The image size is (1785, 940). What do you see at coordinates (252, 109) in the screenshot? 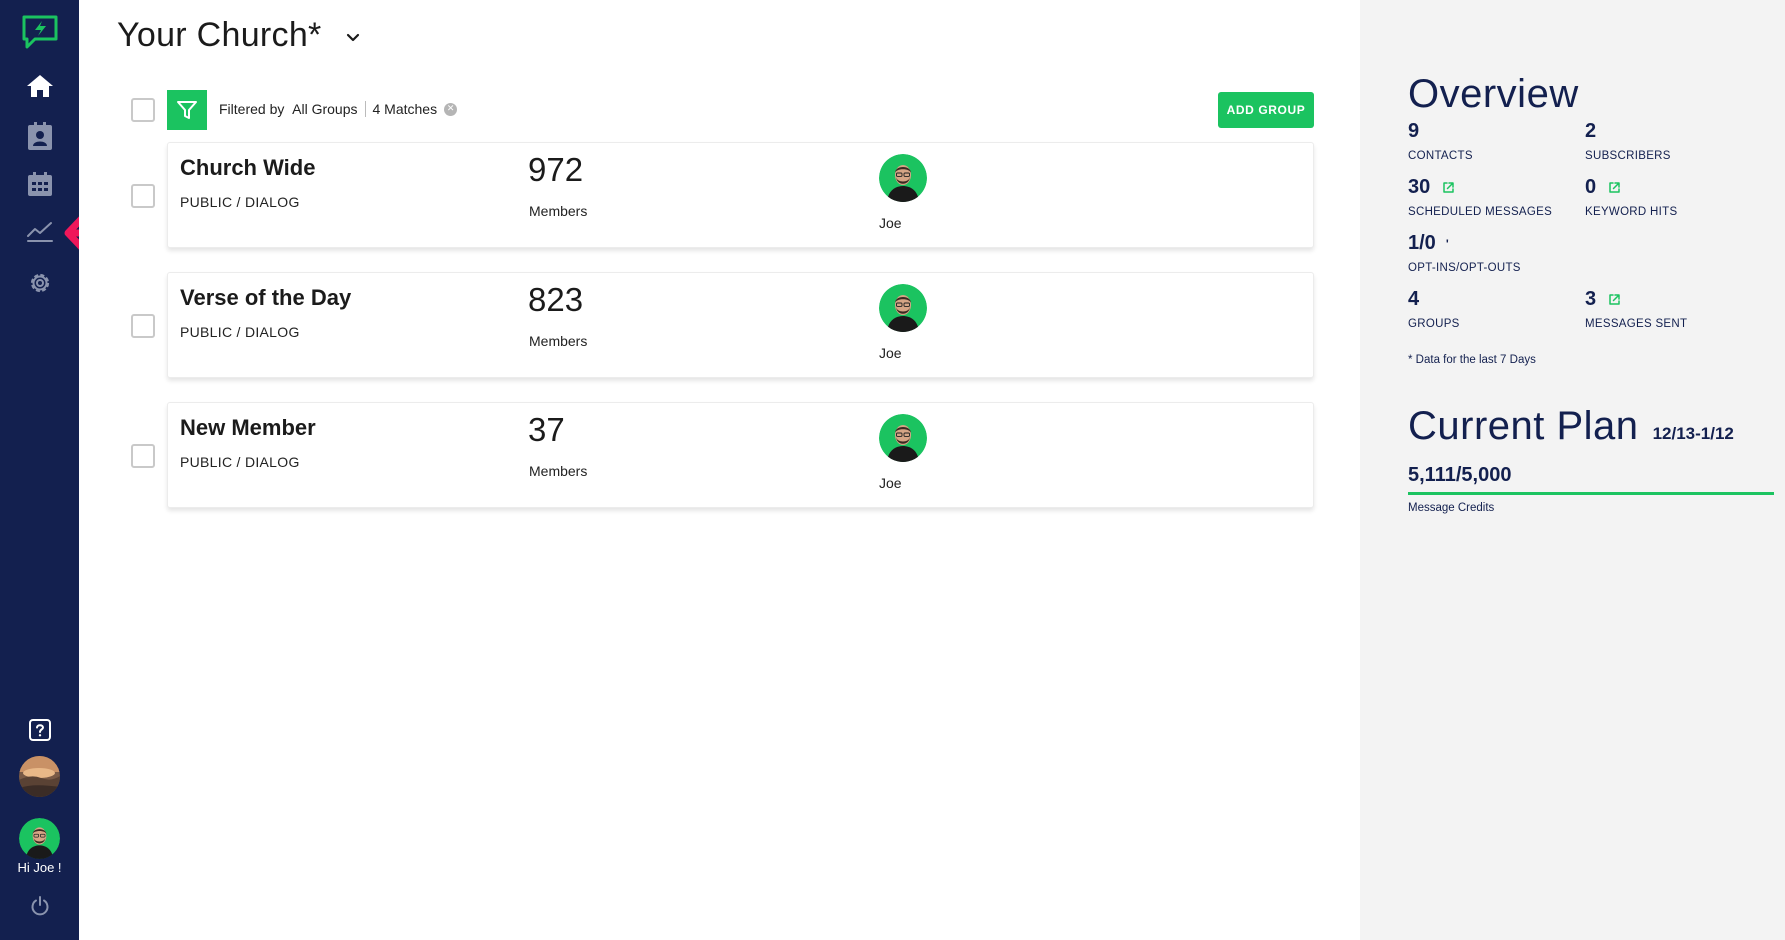
I see `filtered-by-label: Filtered by` at bounding box center [252, 109].